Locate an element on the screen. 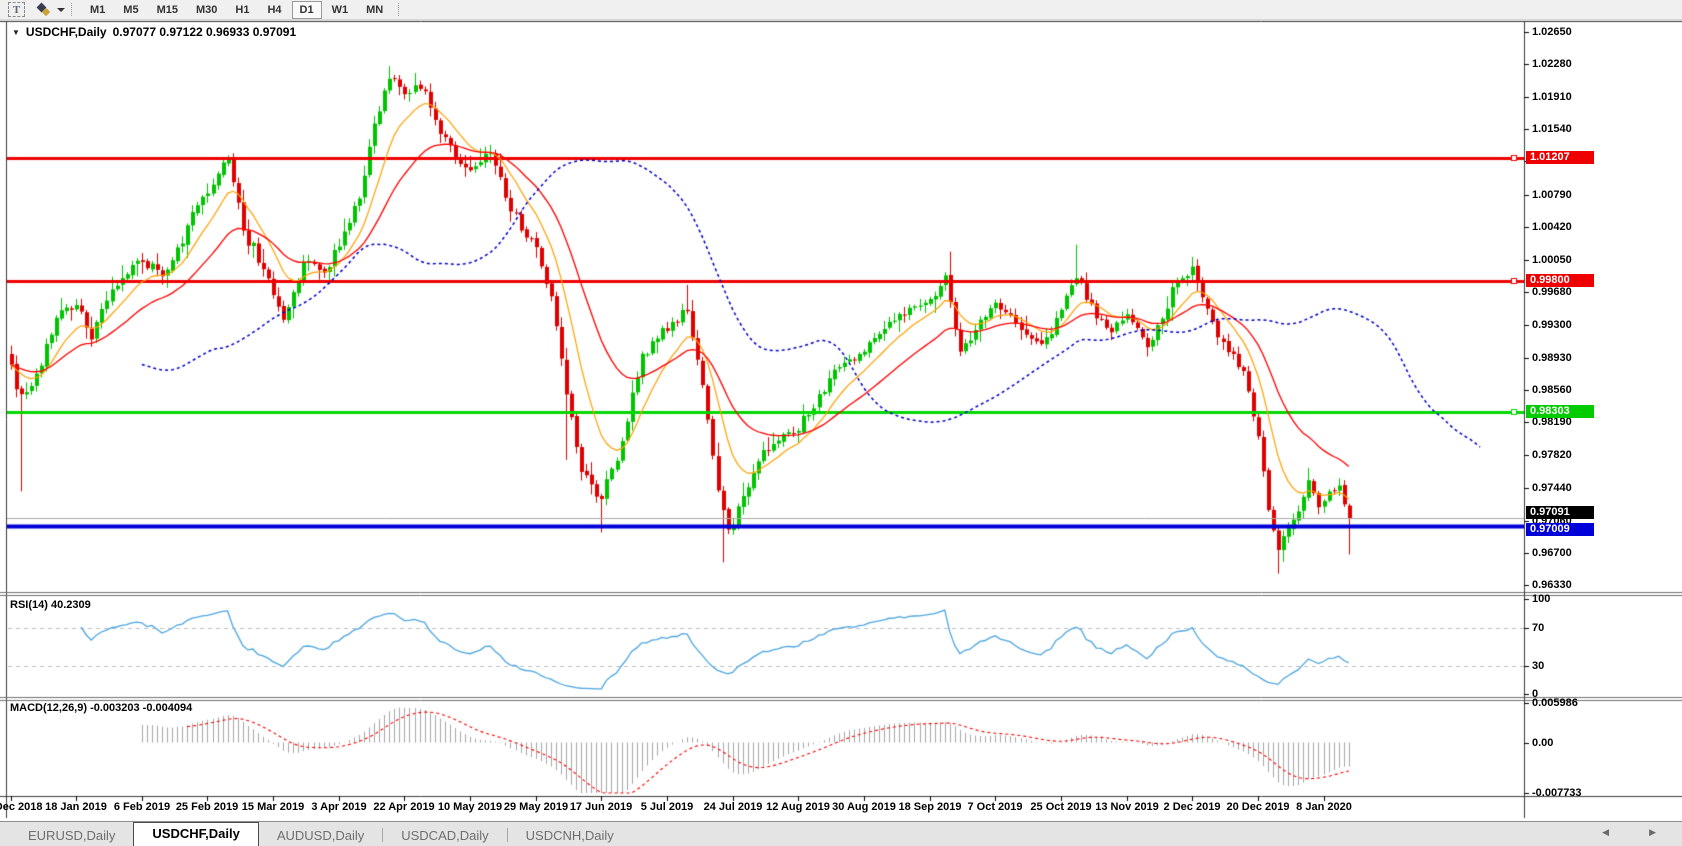 This screenshot has width=1682, height=846. ohlc-quote: 0.97077 0.97122 0.96933 0.97091 is located at coordinates (204, 32).